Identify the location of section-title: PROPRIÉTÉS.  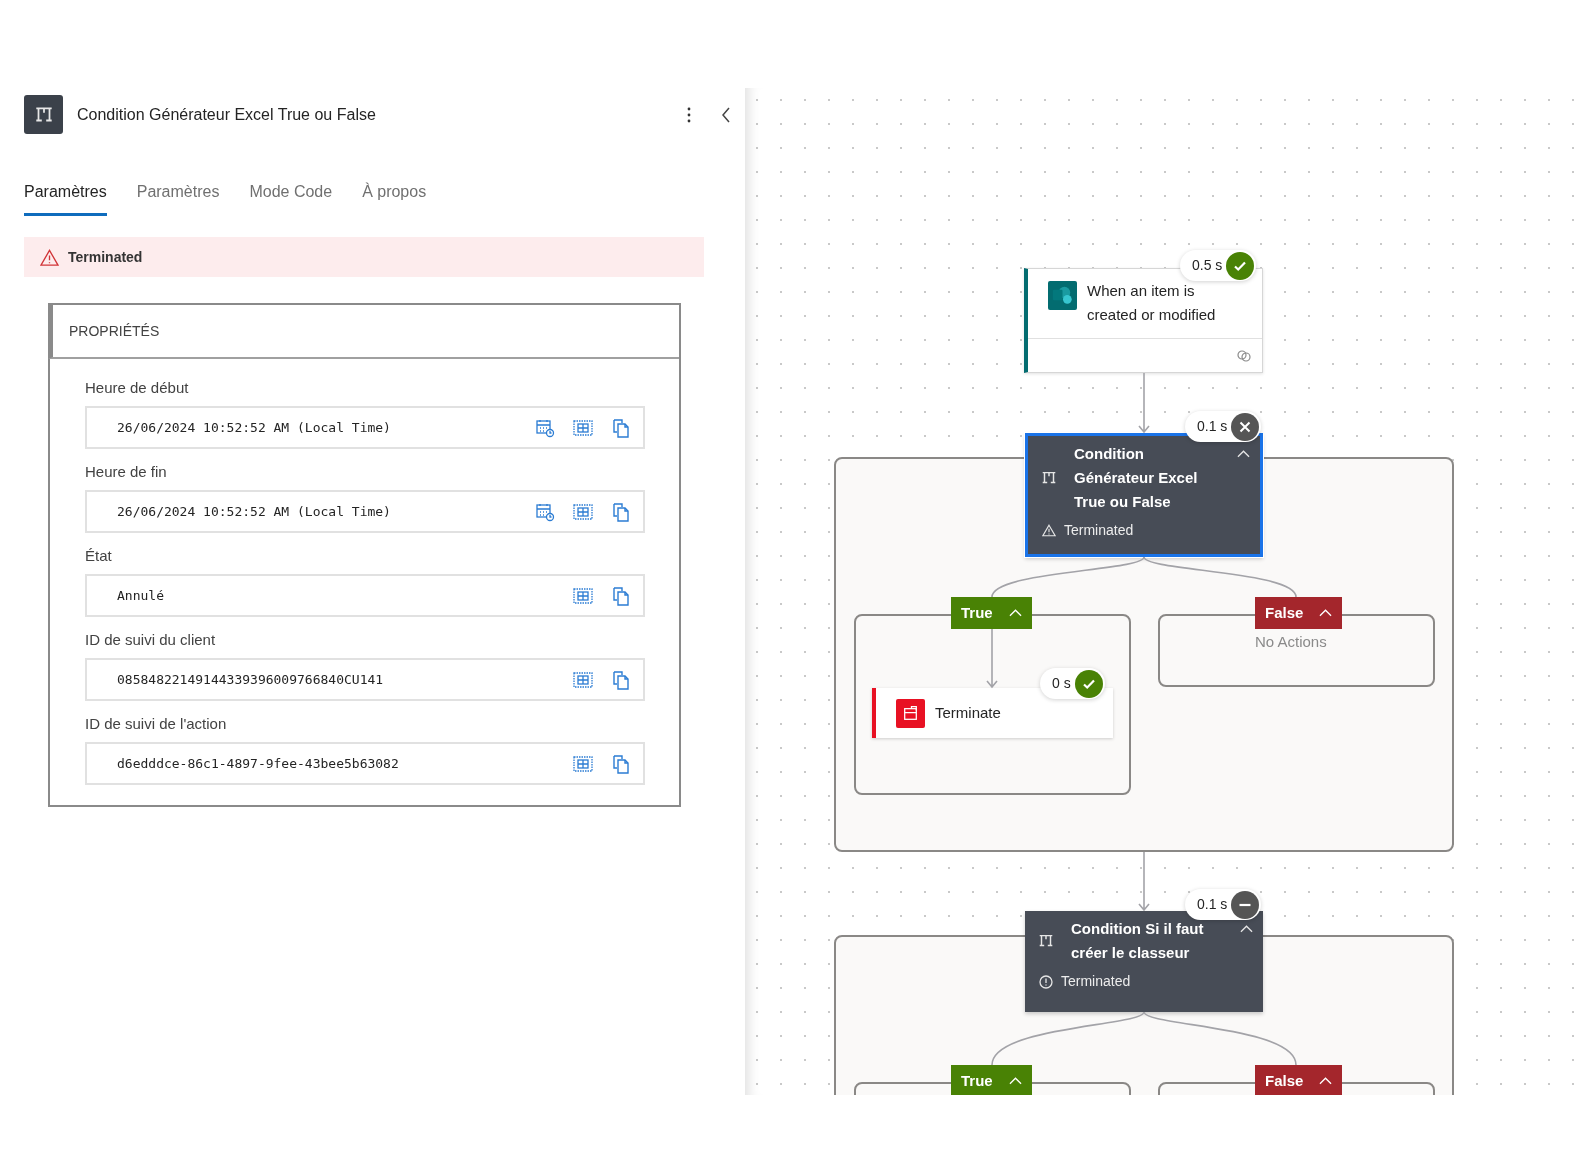
(114, 331).